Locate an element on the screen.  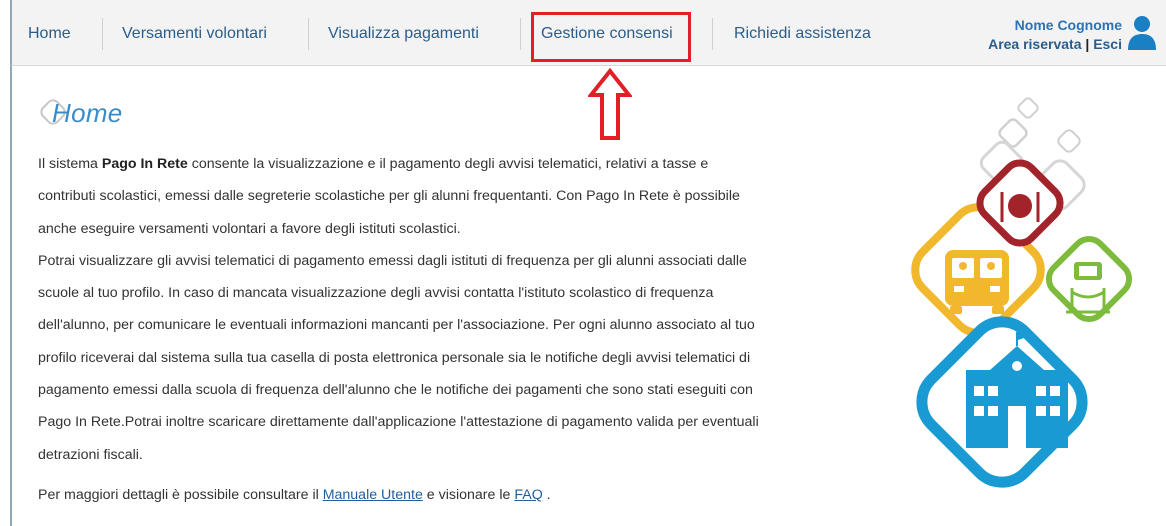
user-name: Nome Cognome is located at coordinates (1055, 25).